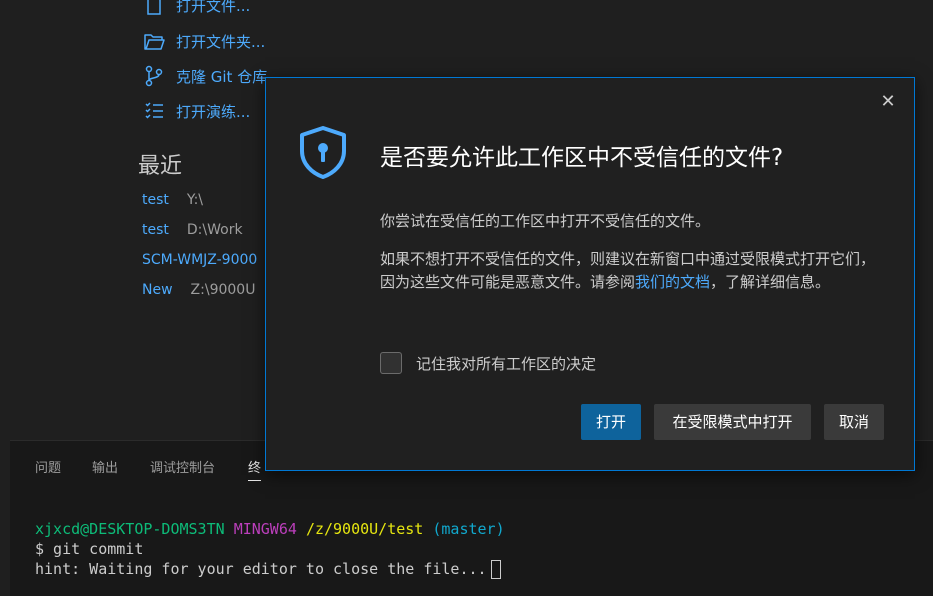  What do you see at coordinates (611, 422) in the screenshot?
I see `open-button: 打开` at bounding box center [611, 422].